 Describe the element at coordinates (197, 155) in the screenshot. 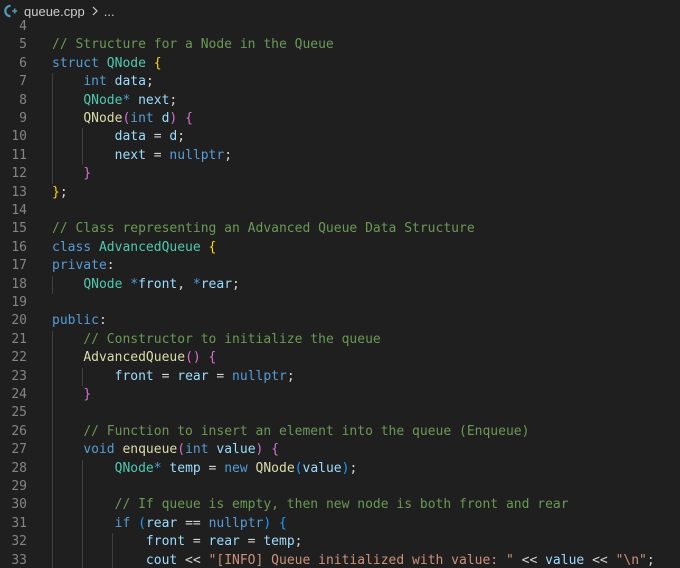

I see `code-token: nullptr` at that location.